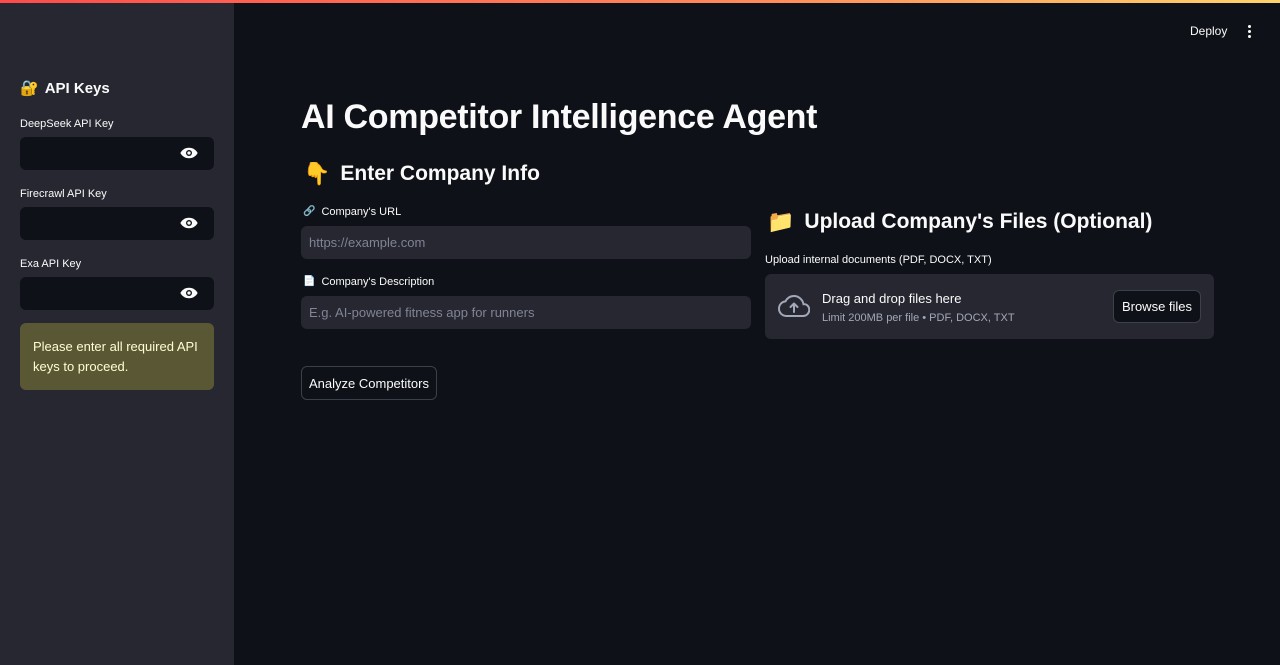  I want to click on company-url-label: 🔗 Company's URL, so click(352, 212).